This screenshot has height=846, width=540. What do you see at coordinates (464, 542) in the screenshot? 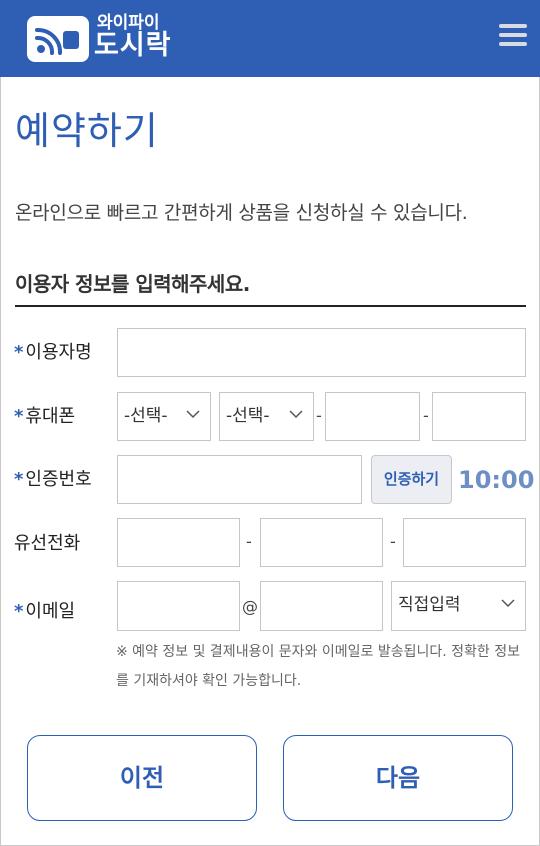
I see `landline-last-input` at bounding box center [464, 542].